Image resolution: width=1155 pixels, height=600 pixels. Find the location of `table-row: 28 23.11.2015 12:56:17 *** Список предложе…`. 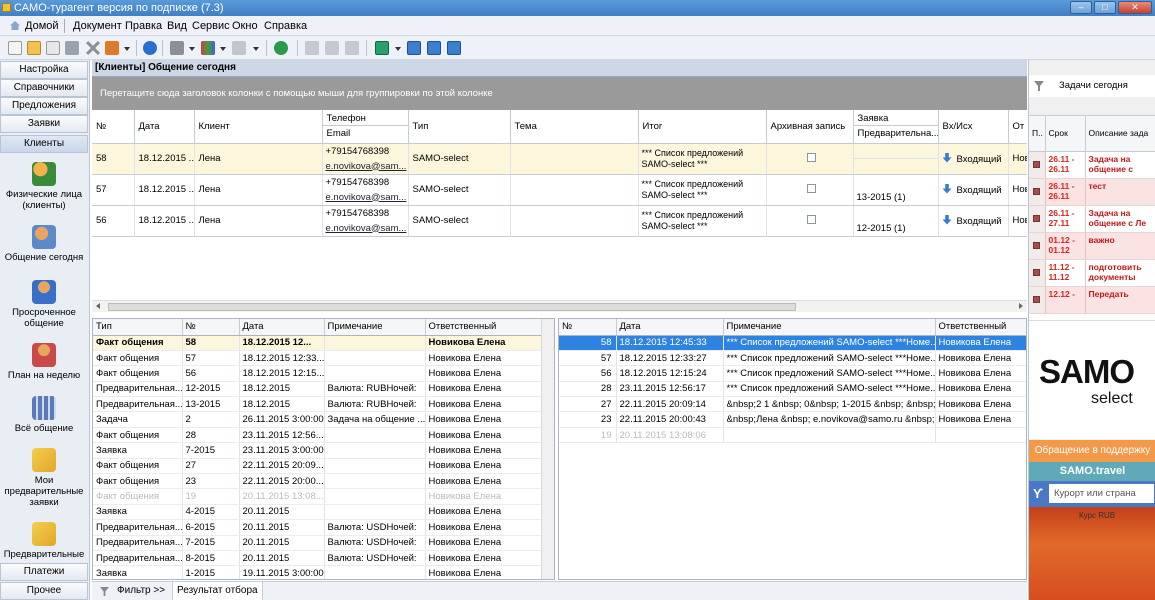

table-row: 28 23.11.2015 12:56:17 *** Список предложе… is located at coordinates (792, 389).